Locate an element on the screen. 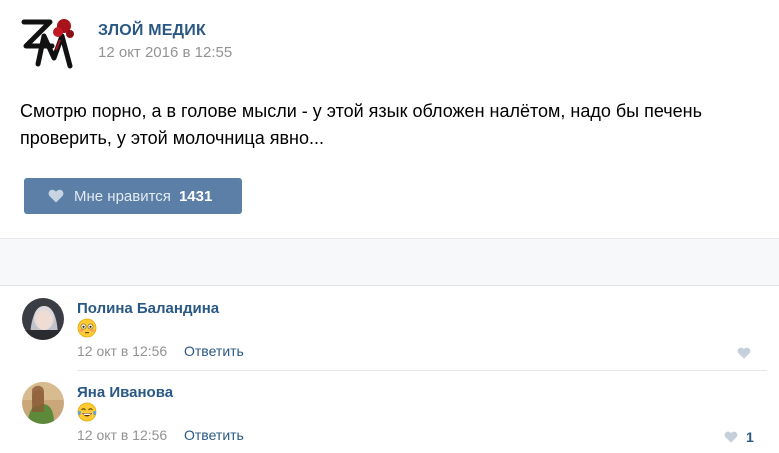  like-label: Мне нравится is located at coordinates (122, 196).